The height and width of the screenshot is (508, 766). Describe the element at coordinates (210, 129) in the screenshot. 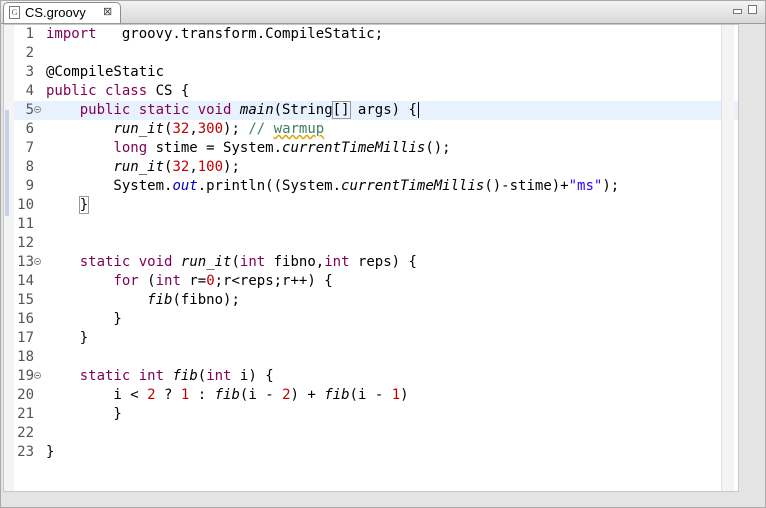

I see `code-token: 300` at that location.